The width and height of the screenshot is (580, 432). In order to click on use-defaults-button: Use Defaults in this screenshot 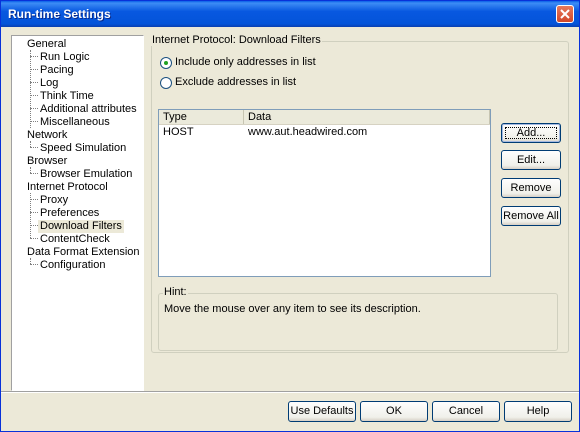, I will do `click(322, 411)`.